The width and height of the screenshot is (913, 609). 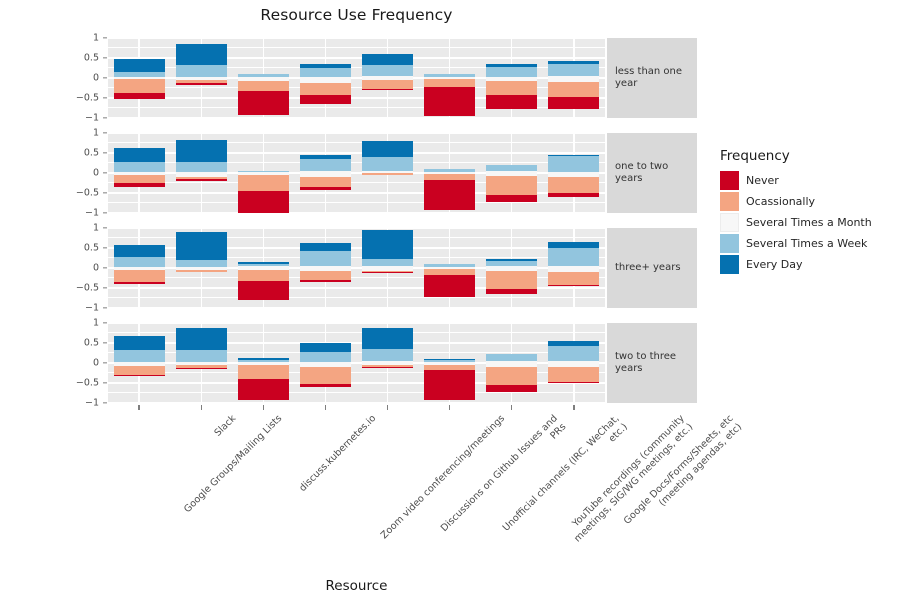 I want to click on x-axis-tick-label: discuss.kubernetes.io, so click(x=338, y=453).